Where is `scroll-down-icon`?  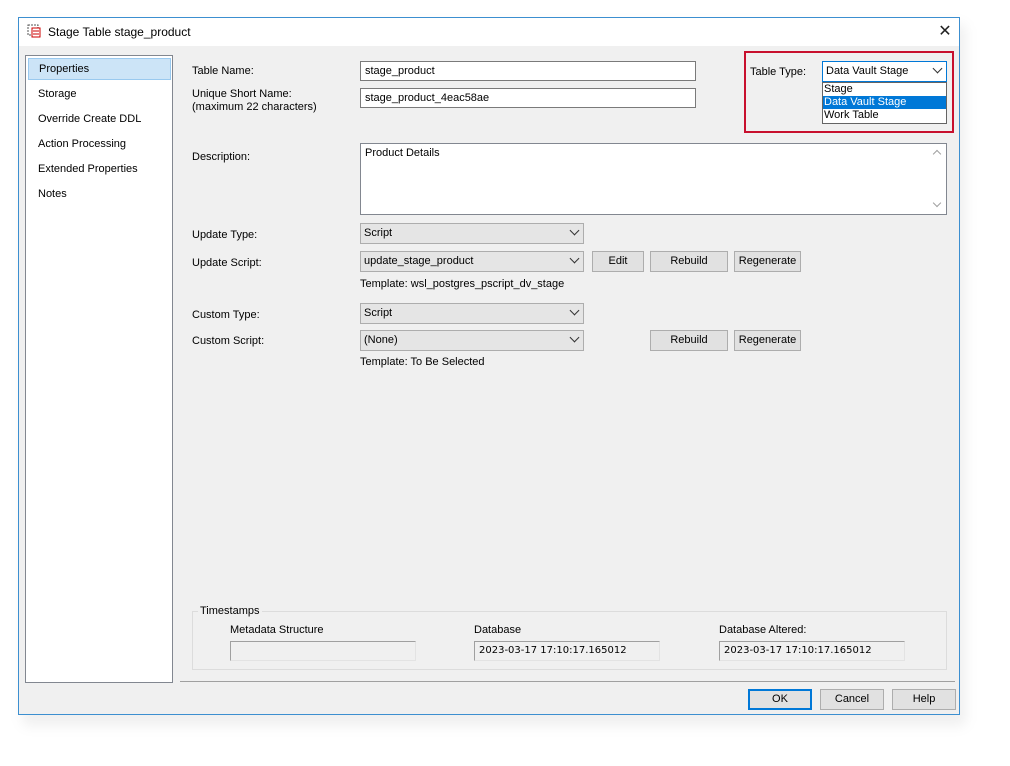 scroll-down-icon is located at coordinates (937, 203).